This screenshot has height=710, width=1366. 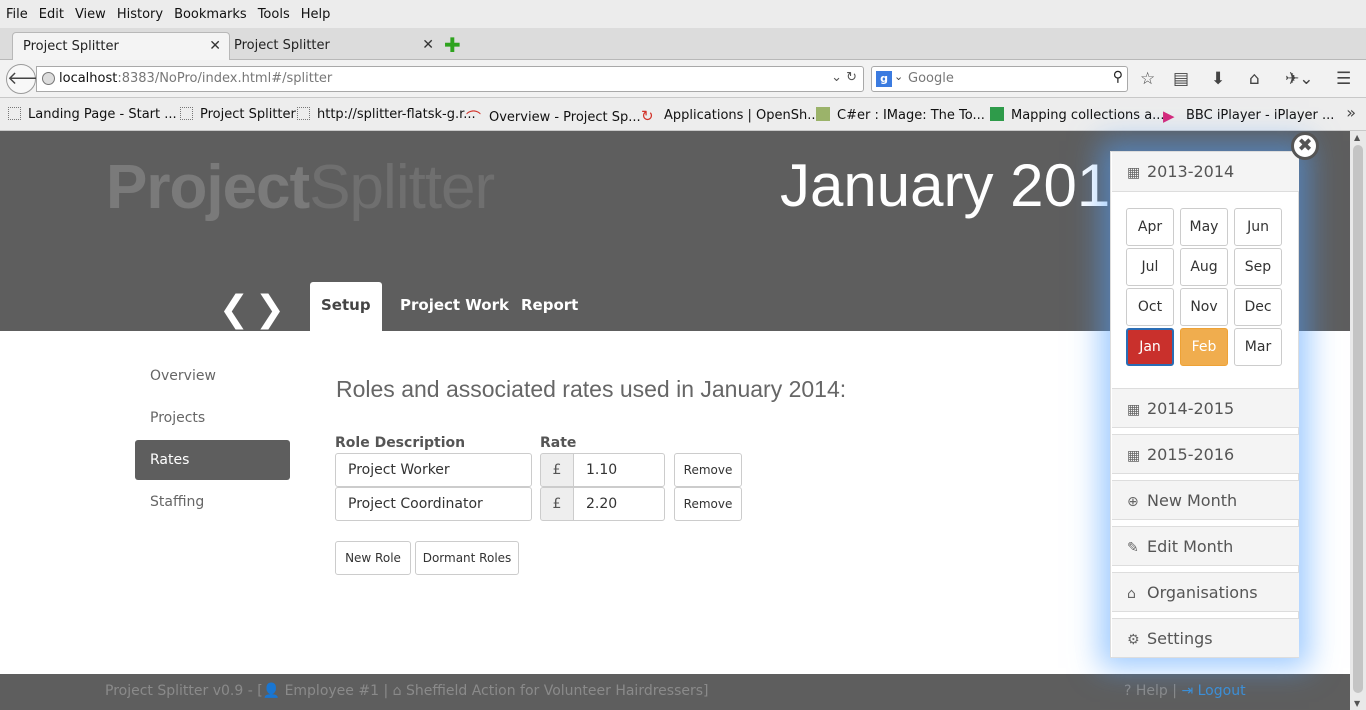 I want to click on browser-tab-title: Project Splitter, so click(x=282, y=45).